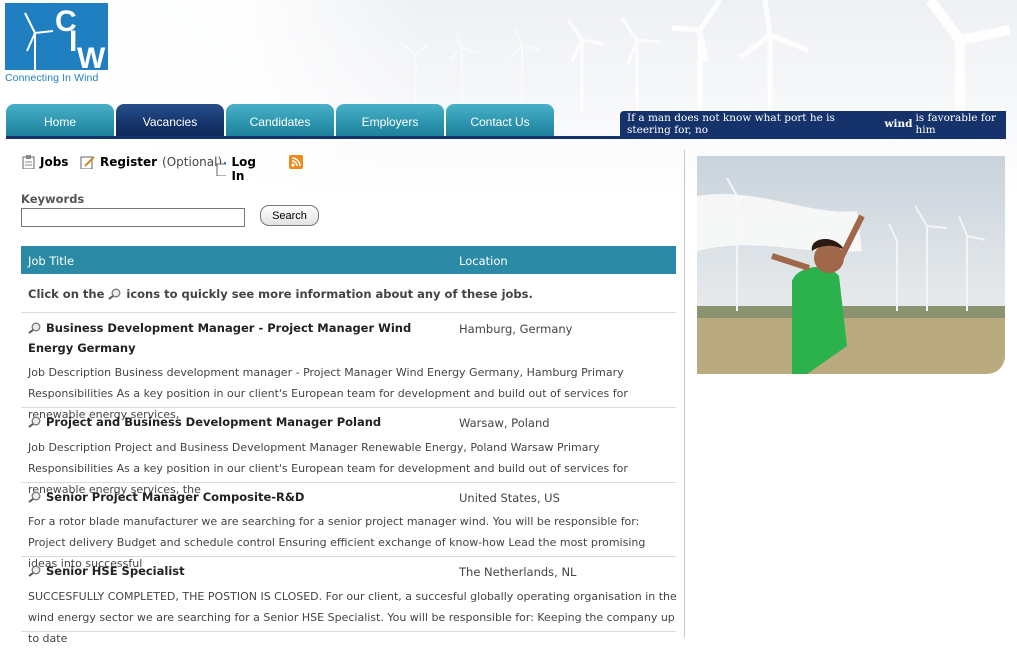 This screenshot has width=1017, height=649. Describe the element at coordinates (53, 199) in the screenshot. I see `keywords-label: Keywords` at that location.